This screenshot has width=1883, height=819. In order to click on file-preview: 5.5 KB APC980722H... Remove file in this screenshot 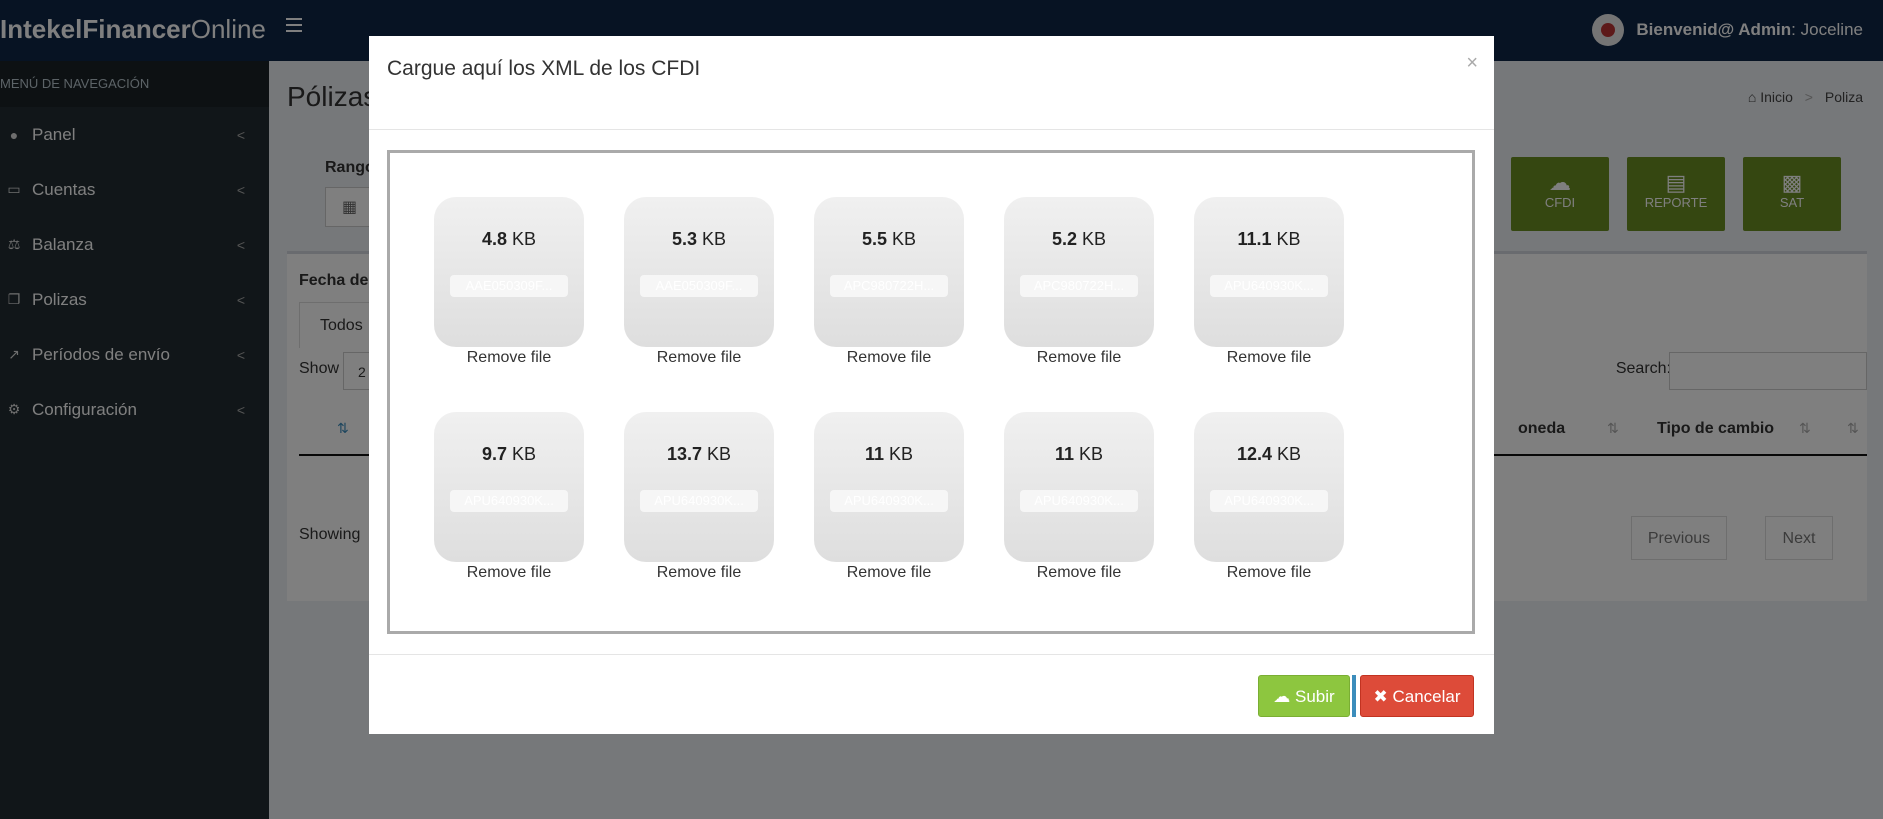, I will do `click(889, 282)`.